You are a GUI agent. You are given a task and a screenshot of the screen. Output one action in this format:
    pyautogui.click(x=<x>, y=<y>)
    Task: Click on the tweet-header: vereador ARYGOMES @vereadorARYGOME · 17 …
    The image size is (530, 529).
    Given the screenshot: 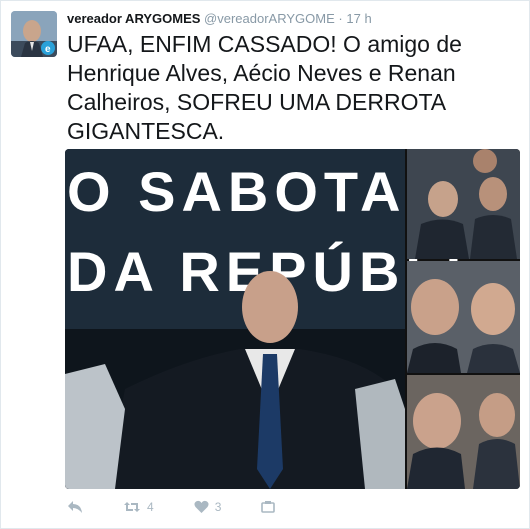 What is the action you would take?
    pyautogui.click(x=219, y=19)
    